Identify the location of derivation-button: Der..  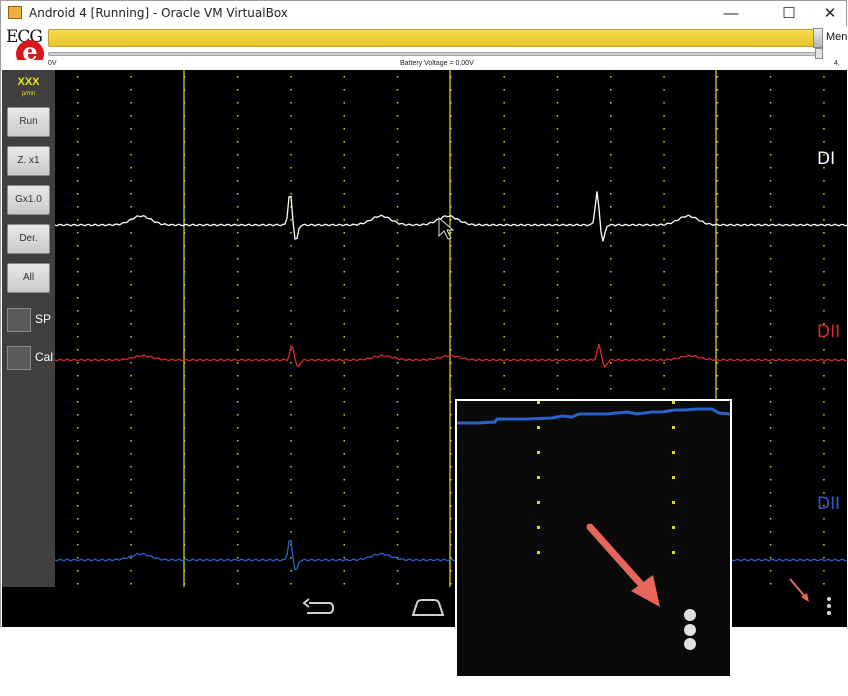
(28, 239).